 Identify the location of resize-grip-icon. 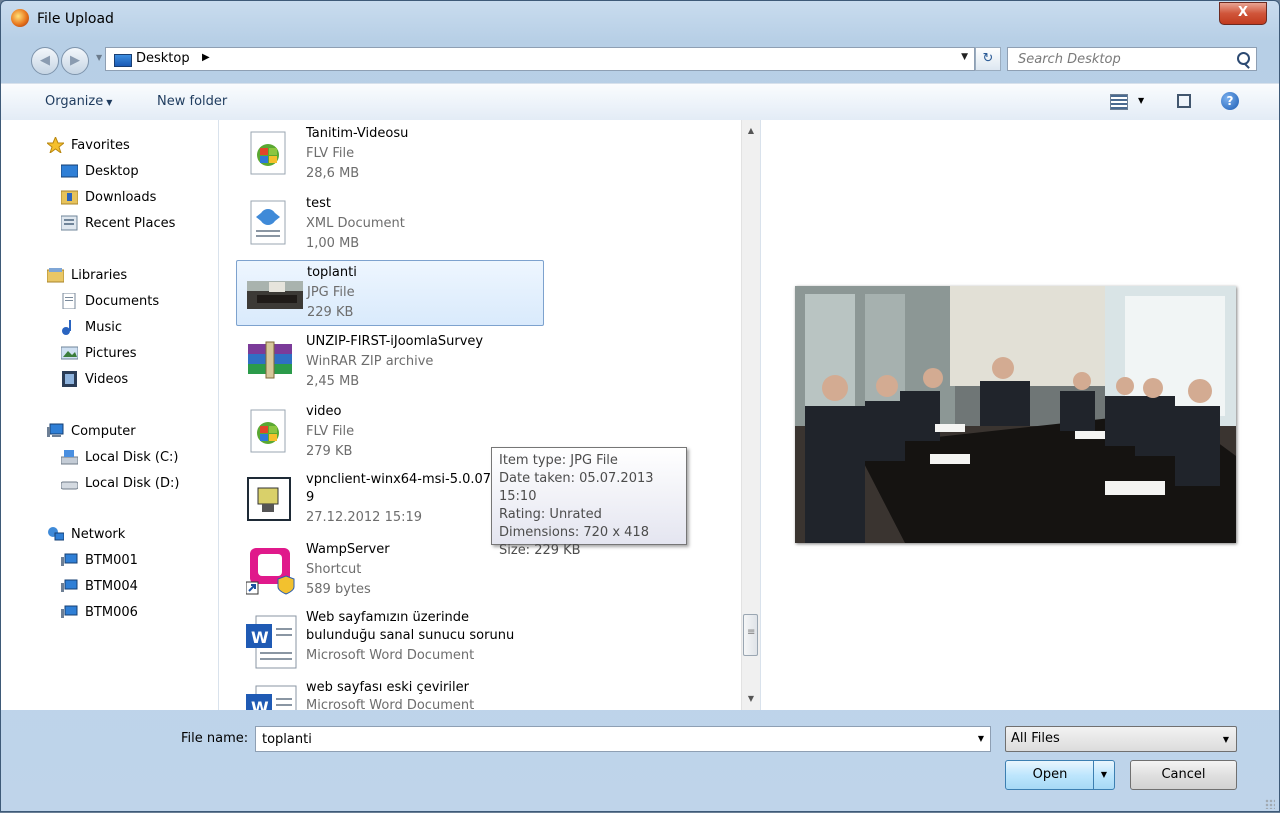
(1270, 804).